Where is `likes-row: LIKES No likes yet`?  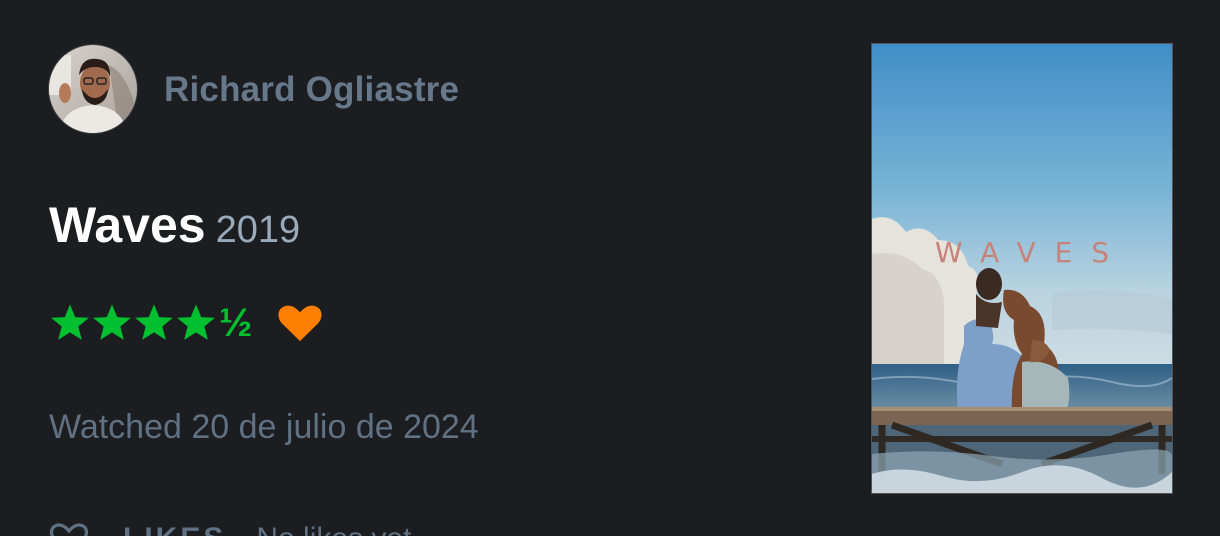 likes-row: LIKES No likes yet is located at coordinates (230, 529).